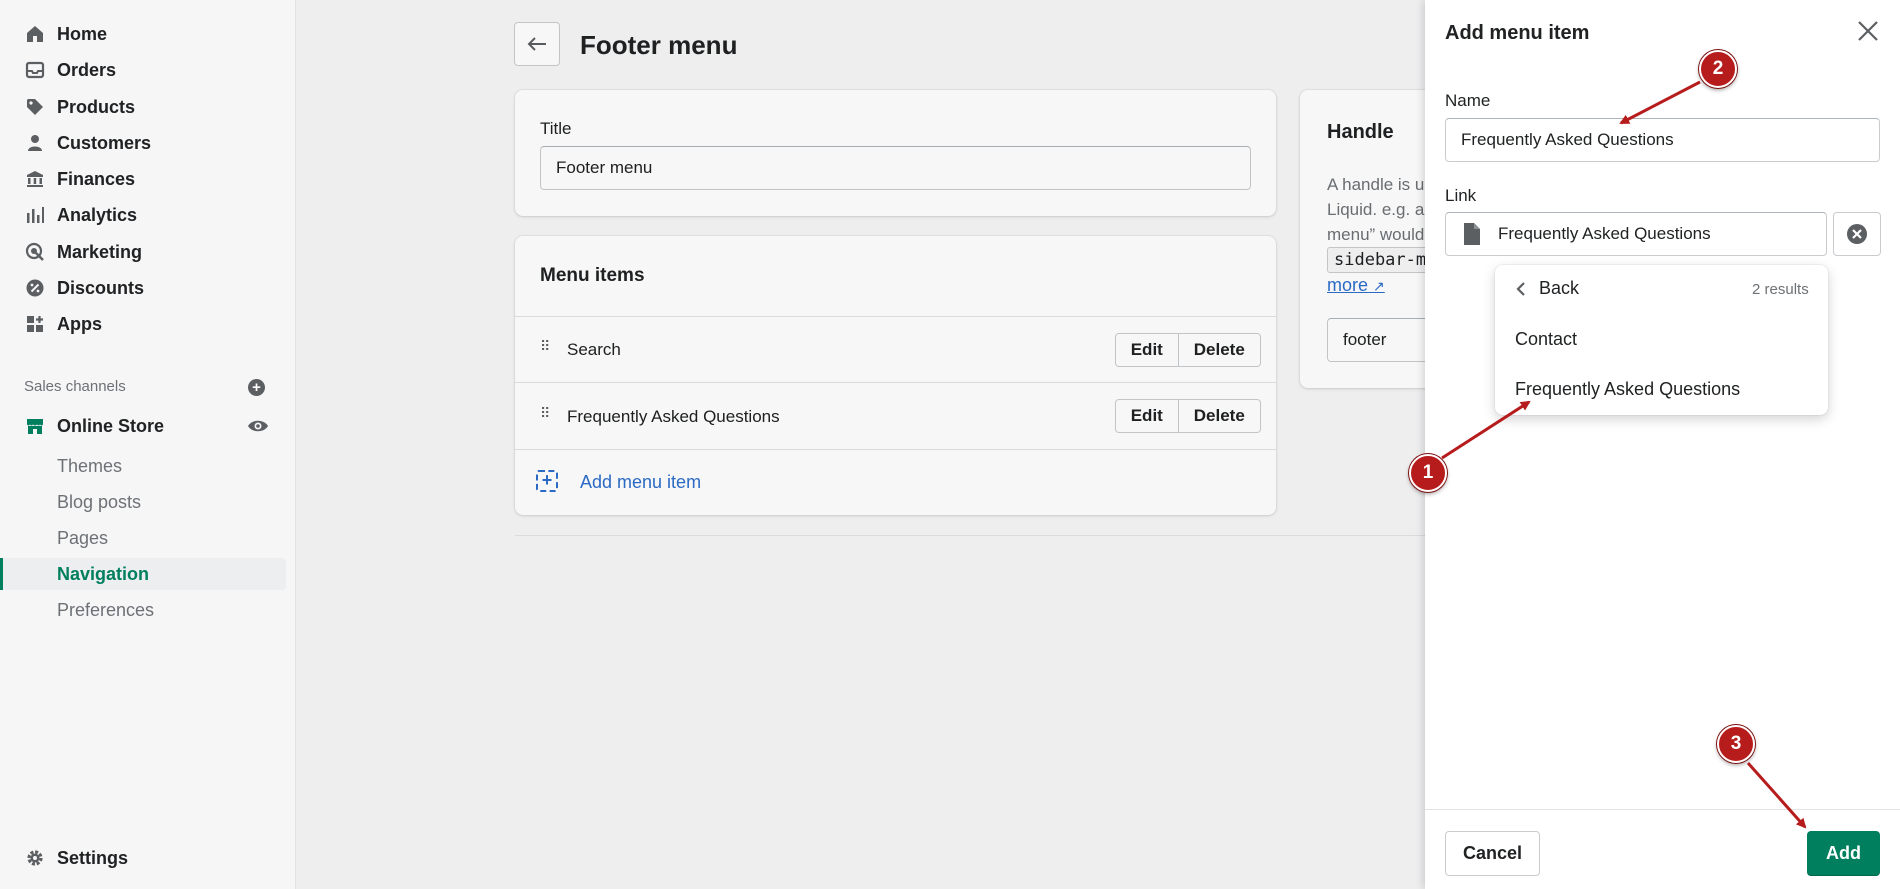  Describe the element at coordinates (75, 386) in the screenshot. I see `sales-channels-label: Sales channels` at that location.